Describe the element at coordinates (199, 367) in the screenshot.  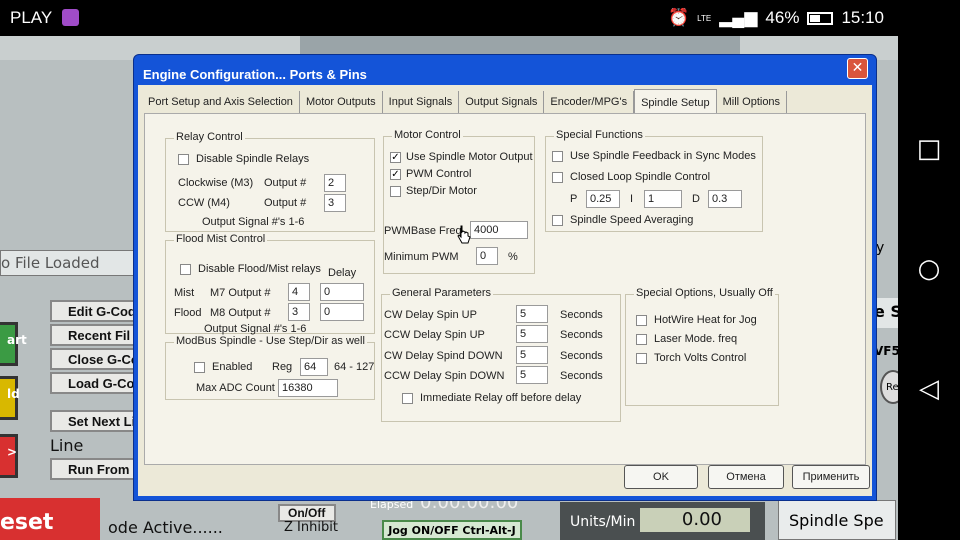
I see `modbus-enabled-checkbox` at that location.